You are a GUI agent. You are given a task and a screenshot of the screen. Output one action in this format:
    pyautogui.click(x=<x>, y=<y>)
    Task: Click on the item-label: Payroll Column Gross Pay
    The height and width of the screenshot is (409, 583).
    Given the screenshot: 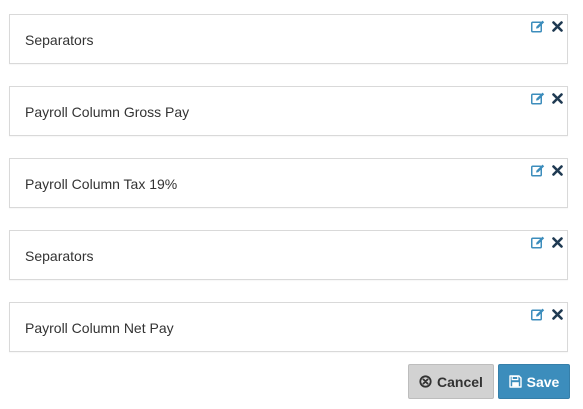 What is the action you would take?
    pyautogui.click(x=107, y=112)
    